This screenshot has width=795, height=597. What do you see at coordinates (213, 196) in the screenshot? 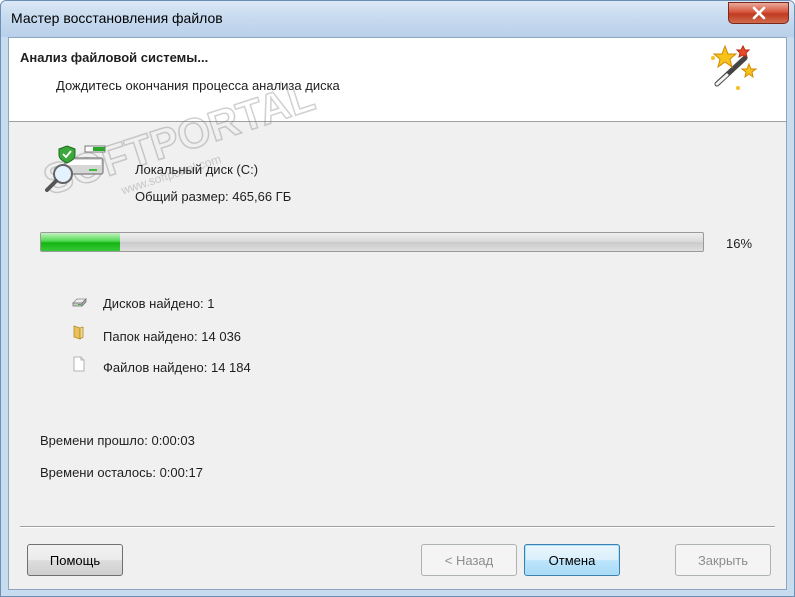
I see `disk-total-size: Общий размер: 465,66 ГБ` at bounding box center [213, 196].